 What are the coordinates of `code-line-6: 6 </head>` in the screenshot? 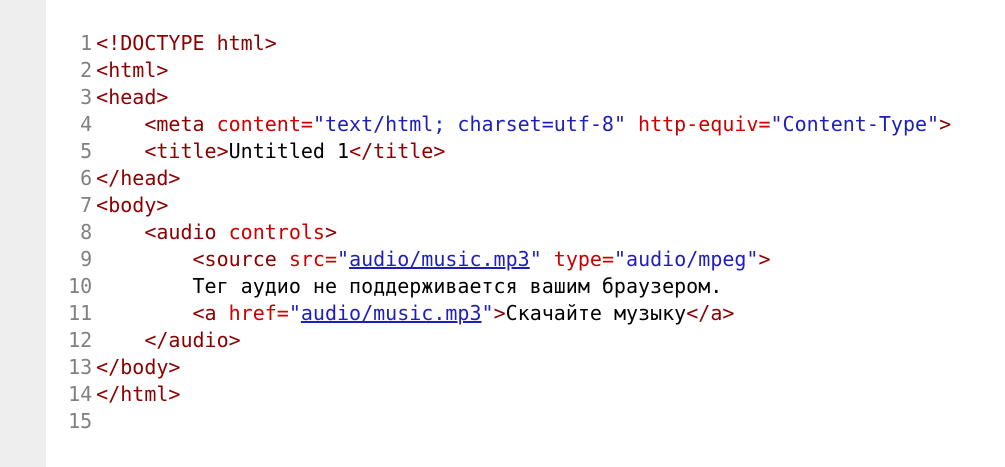 It's located at (502, 164).